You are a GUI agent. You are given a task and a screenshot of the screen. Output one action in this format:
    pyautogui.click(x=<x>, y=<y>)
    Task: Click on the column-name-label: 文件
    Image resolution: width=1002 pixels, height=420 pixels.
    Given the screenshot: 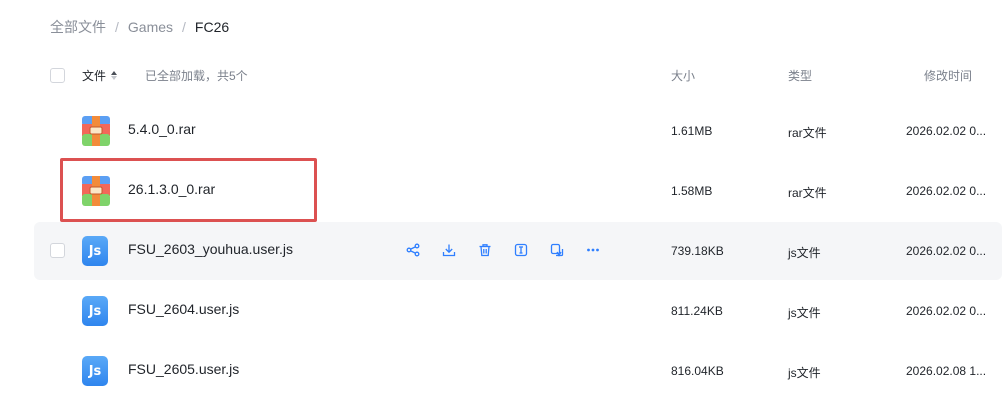 What is the action you would take?
    pyautogui.click(x=94, y=76)
    